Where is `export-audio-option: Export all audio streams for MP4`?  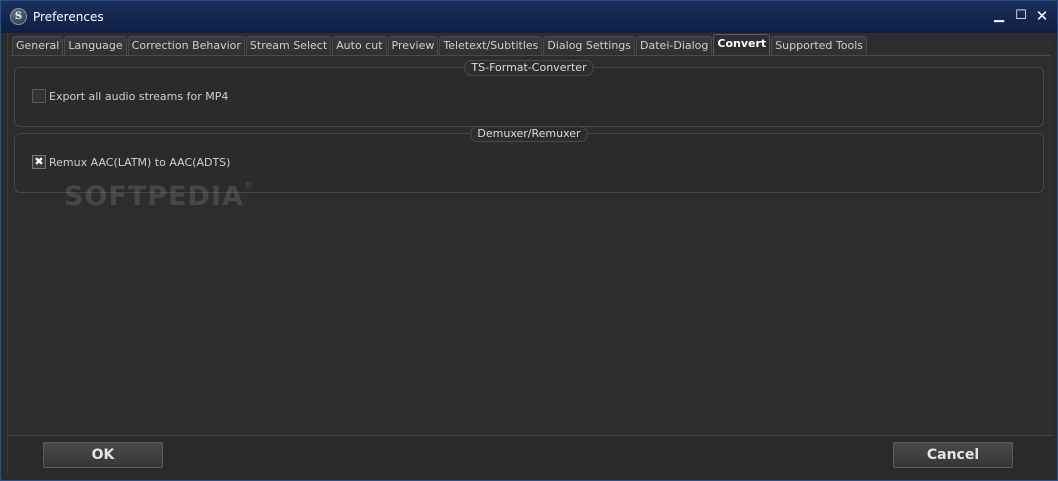
export-audio-option: Export all audio streams for MP4 is located at coordinates (130, 96).